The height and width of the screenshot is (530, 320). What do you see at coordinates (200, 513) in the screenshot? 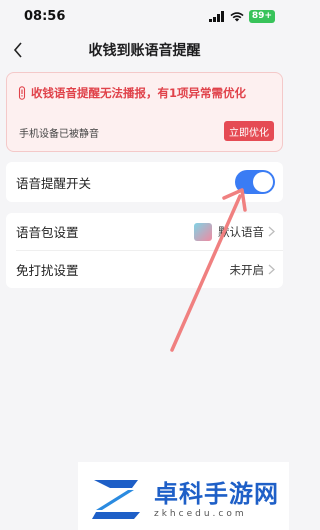
I see `watermark-url: zkhcedu.com` at bounding box center [200, 513].